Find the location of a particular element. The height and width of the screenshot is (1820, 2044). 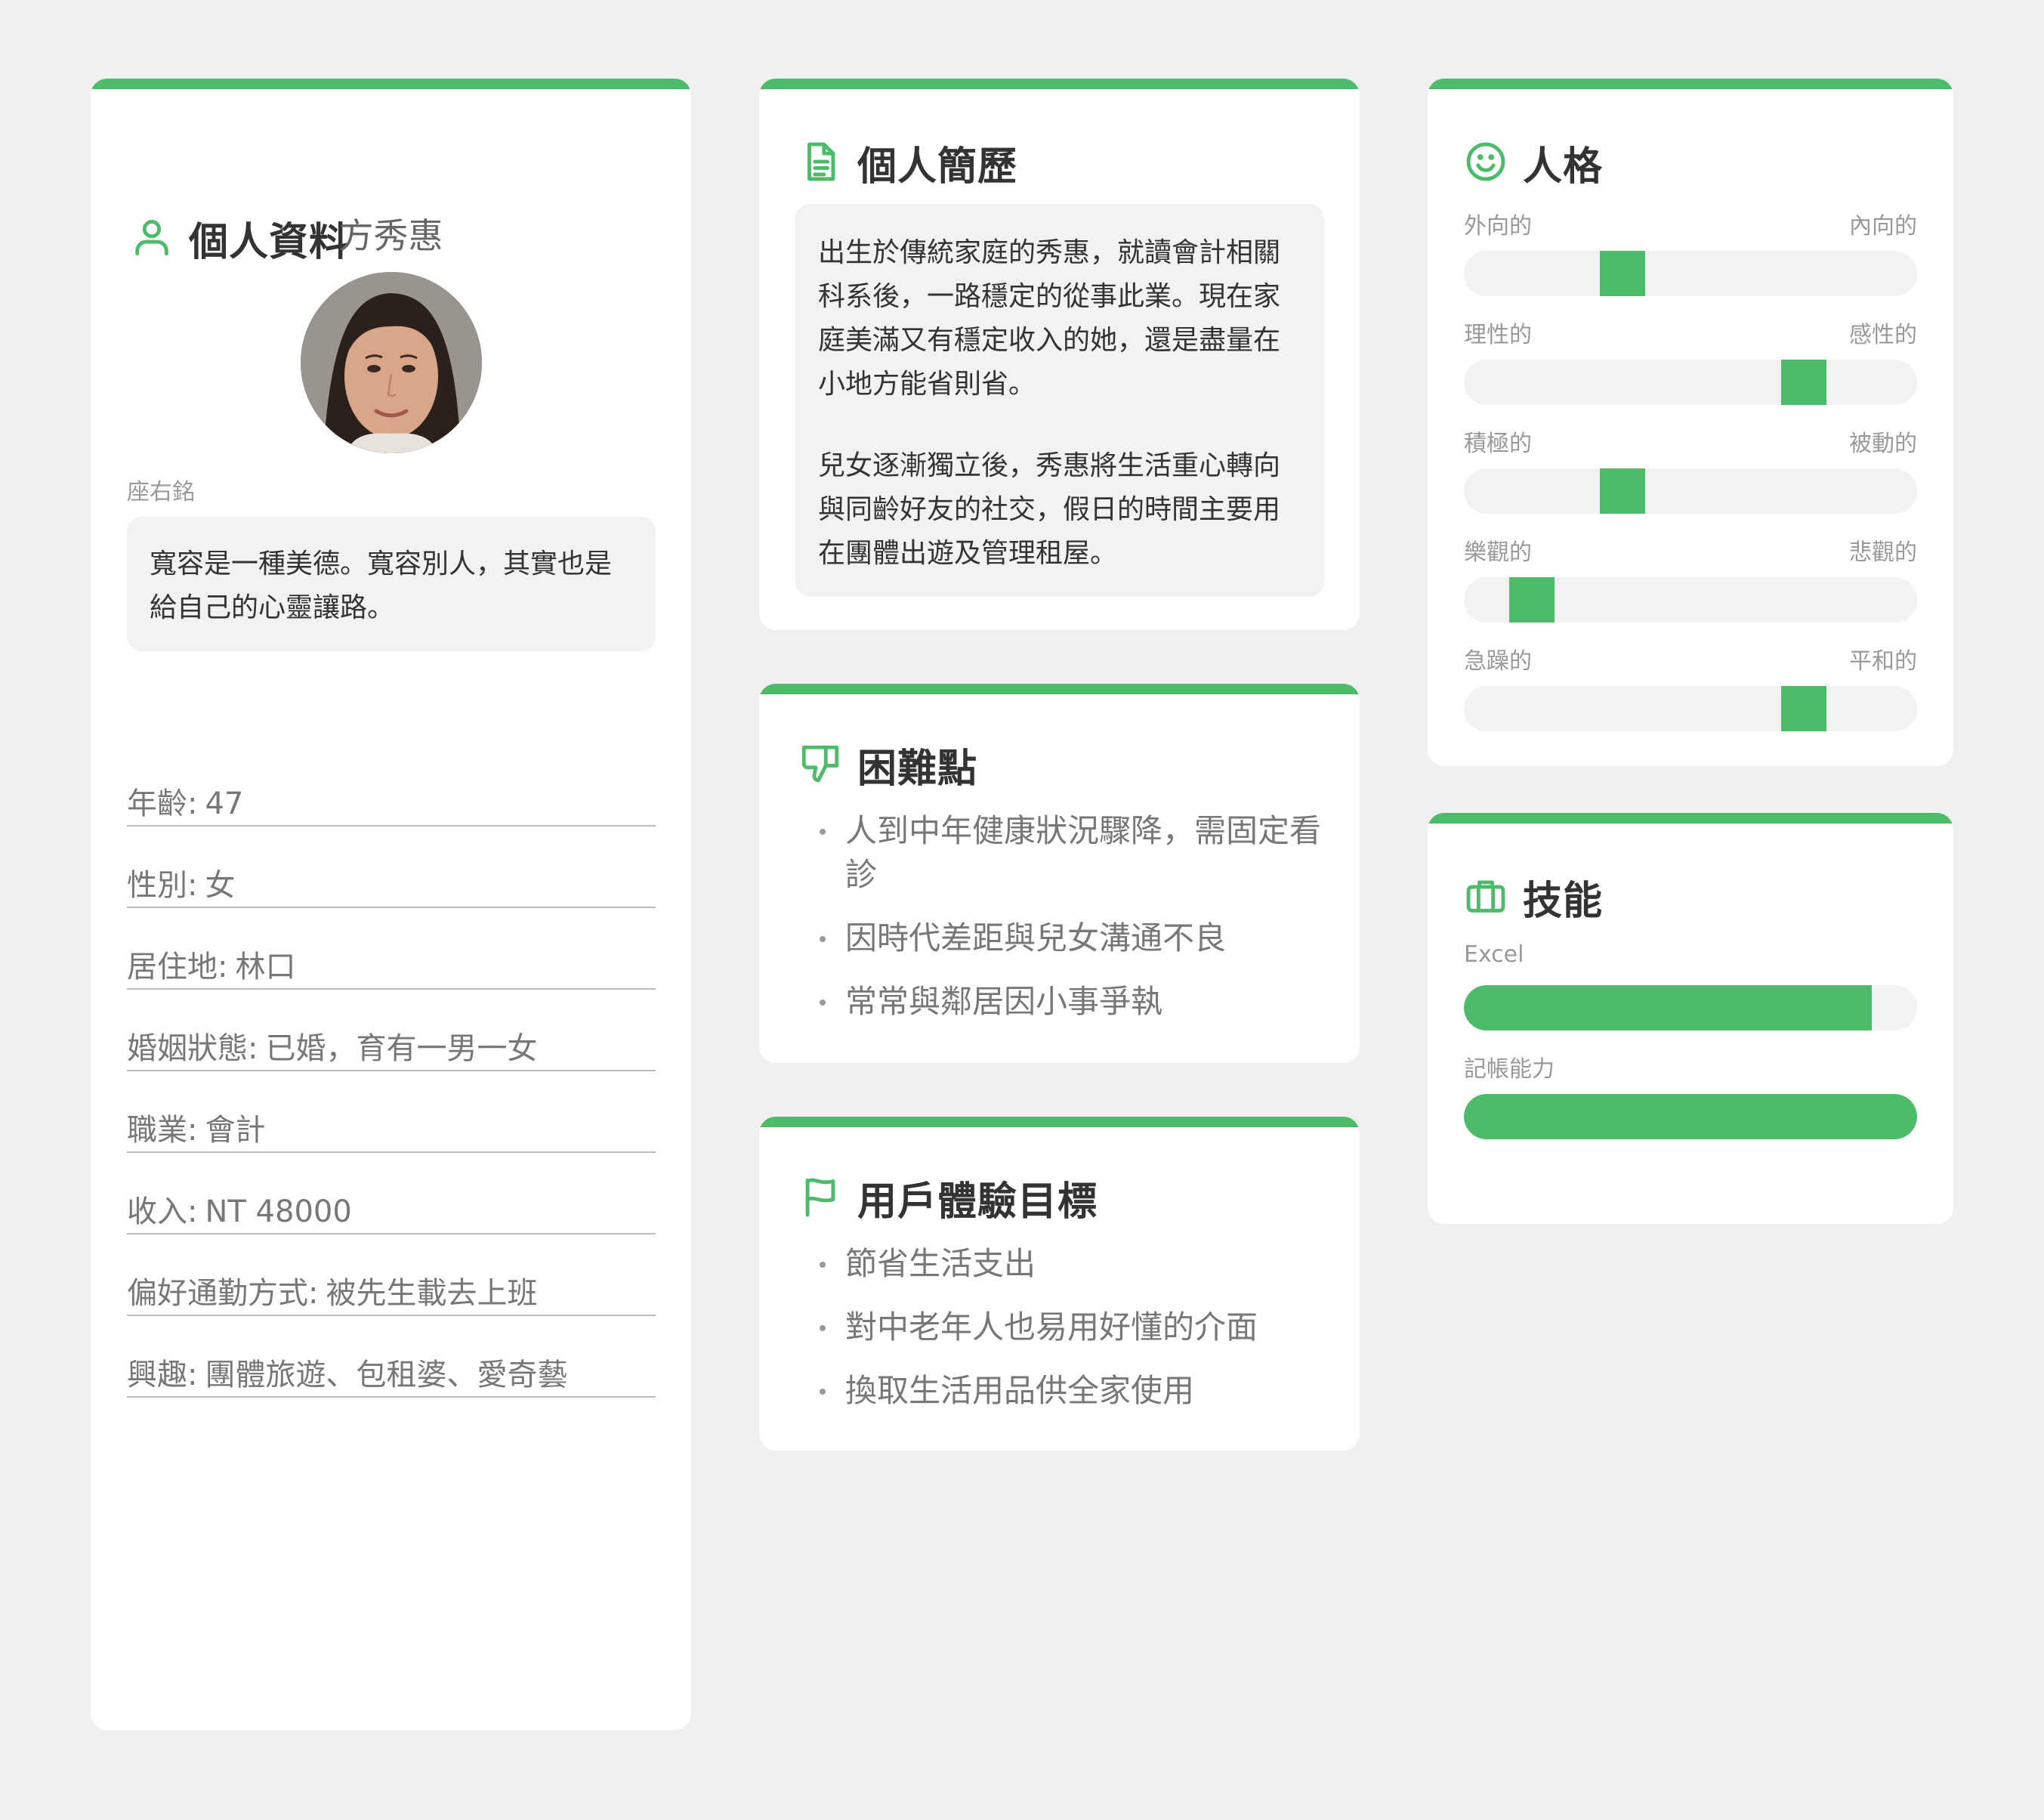

field-value: 47 is located at coordinates (224, 803).